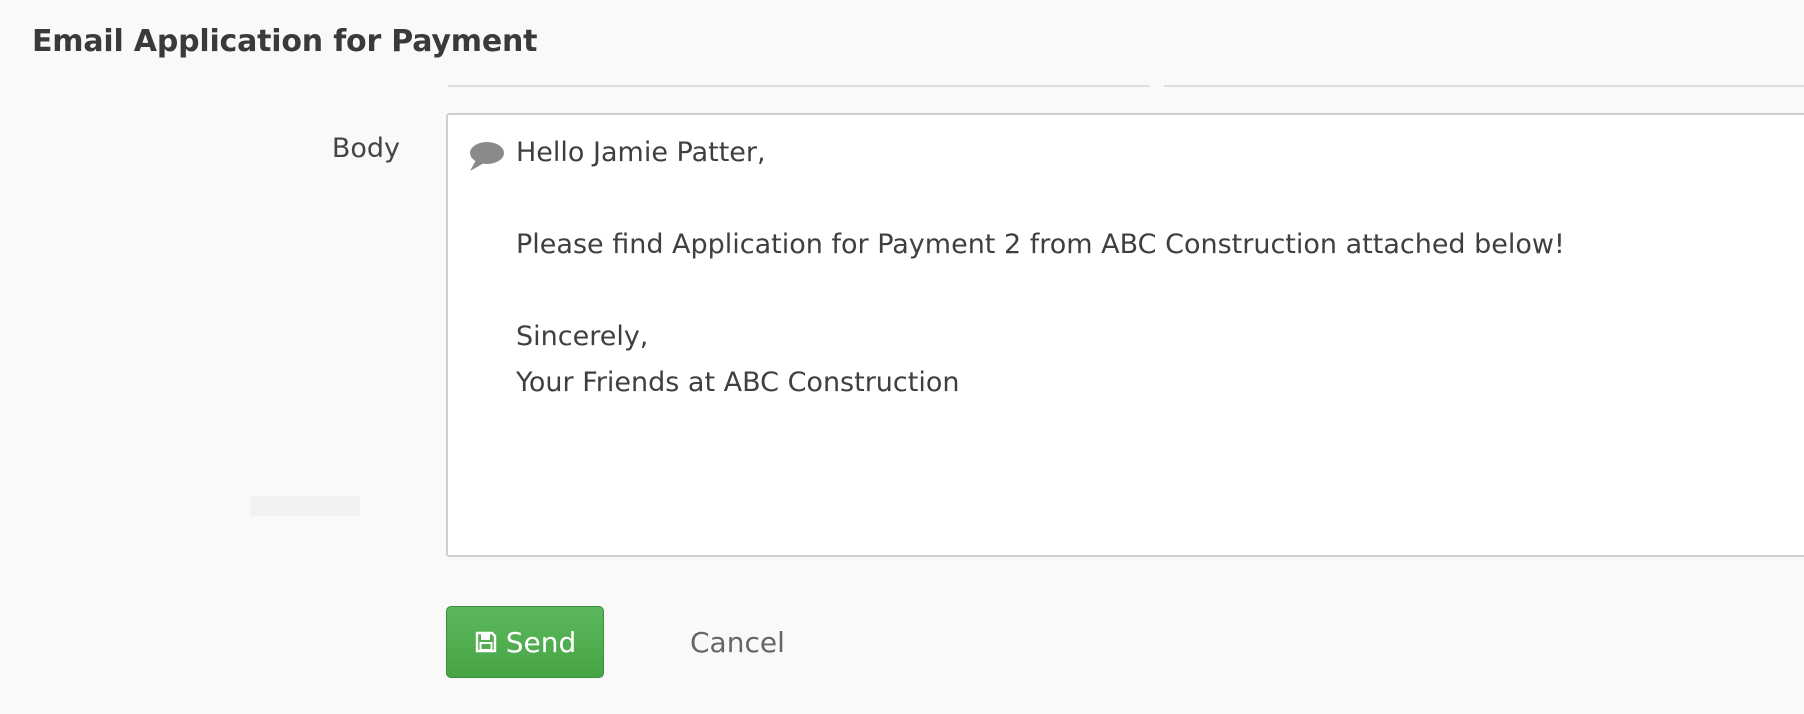 This screenshot has height=714, width=1804. Describe the element at coordinates (1484, 86) in the screenshot. I see `field-divider-right` at that location.